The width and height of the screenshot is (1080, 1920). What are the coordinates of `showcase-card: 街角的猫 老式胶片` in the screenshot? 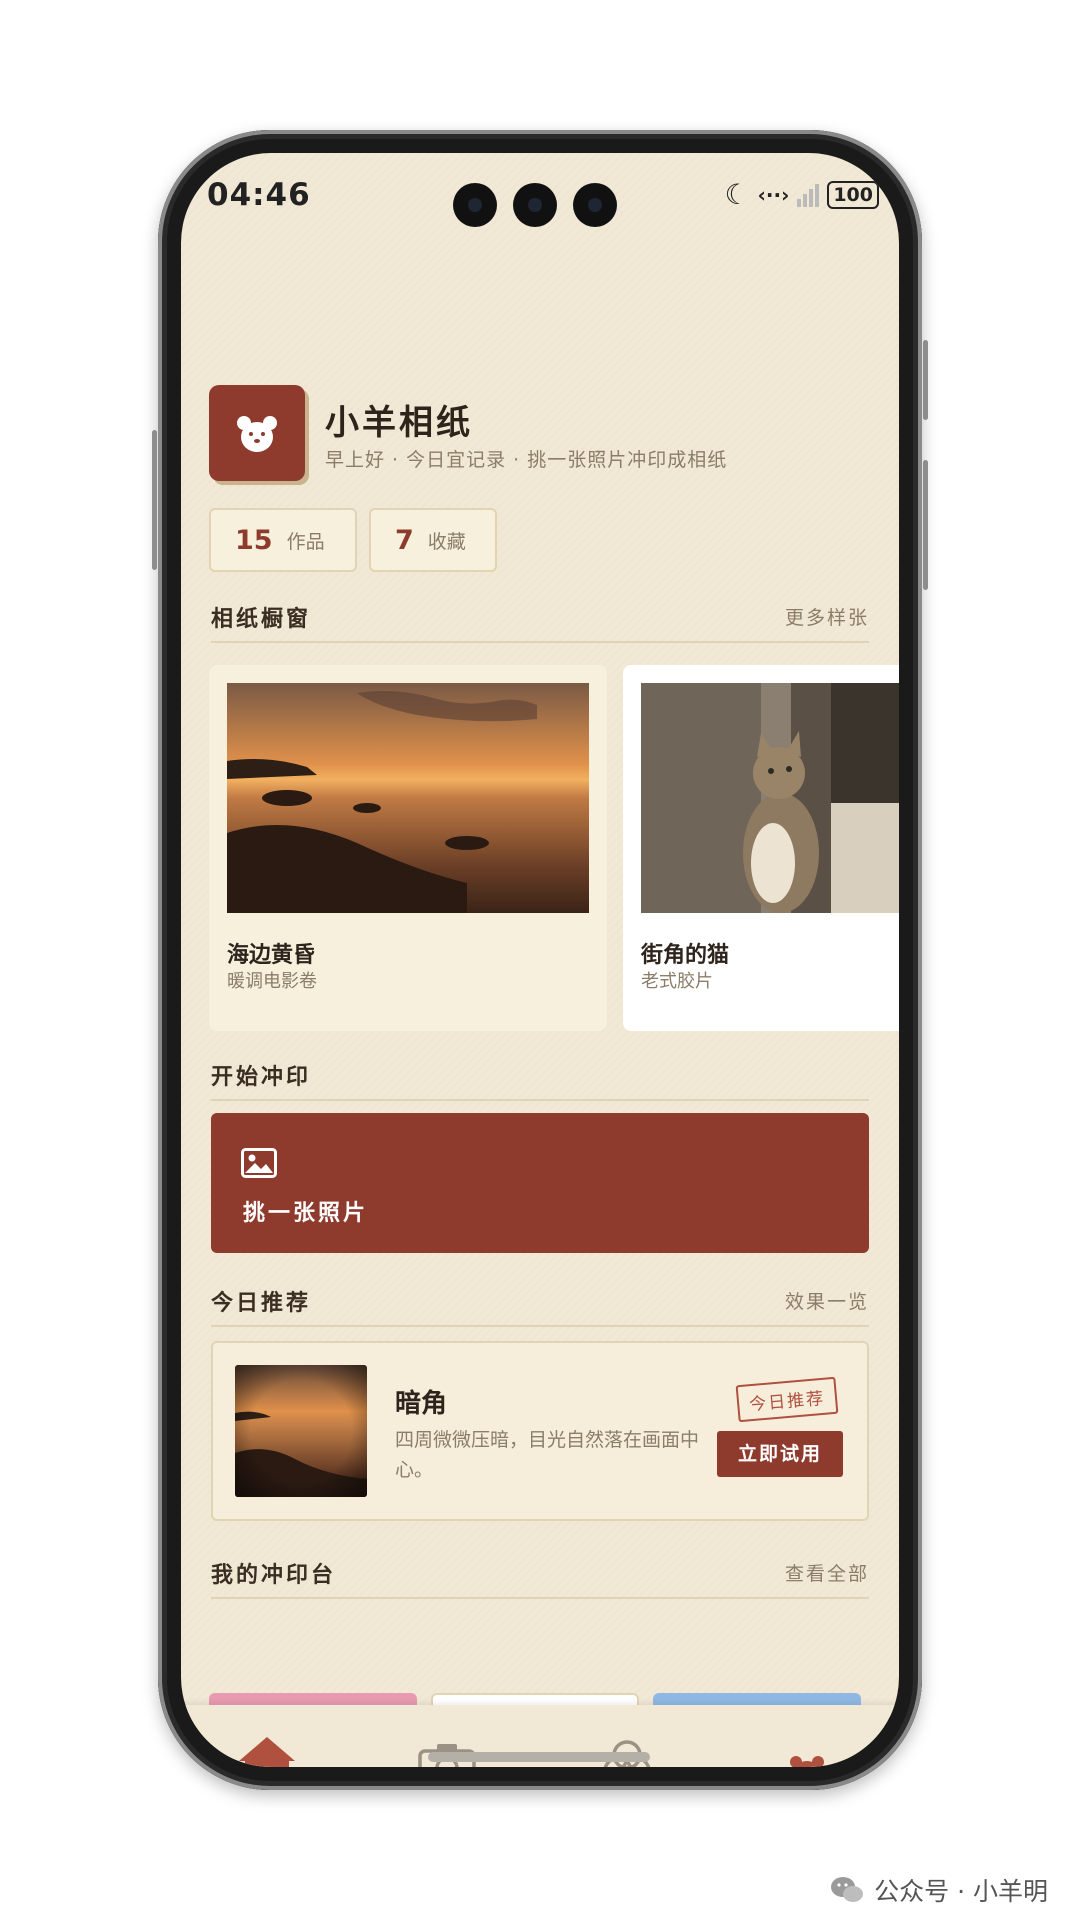 It's located at (761, 848).